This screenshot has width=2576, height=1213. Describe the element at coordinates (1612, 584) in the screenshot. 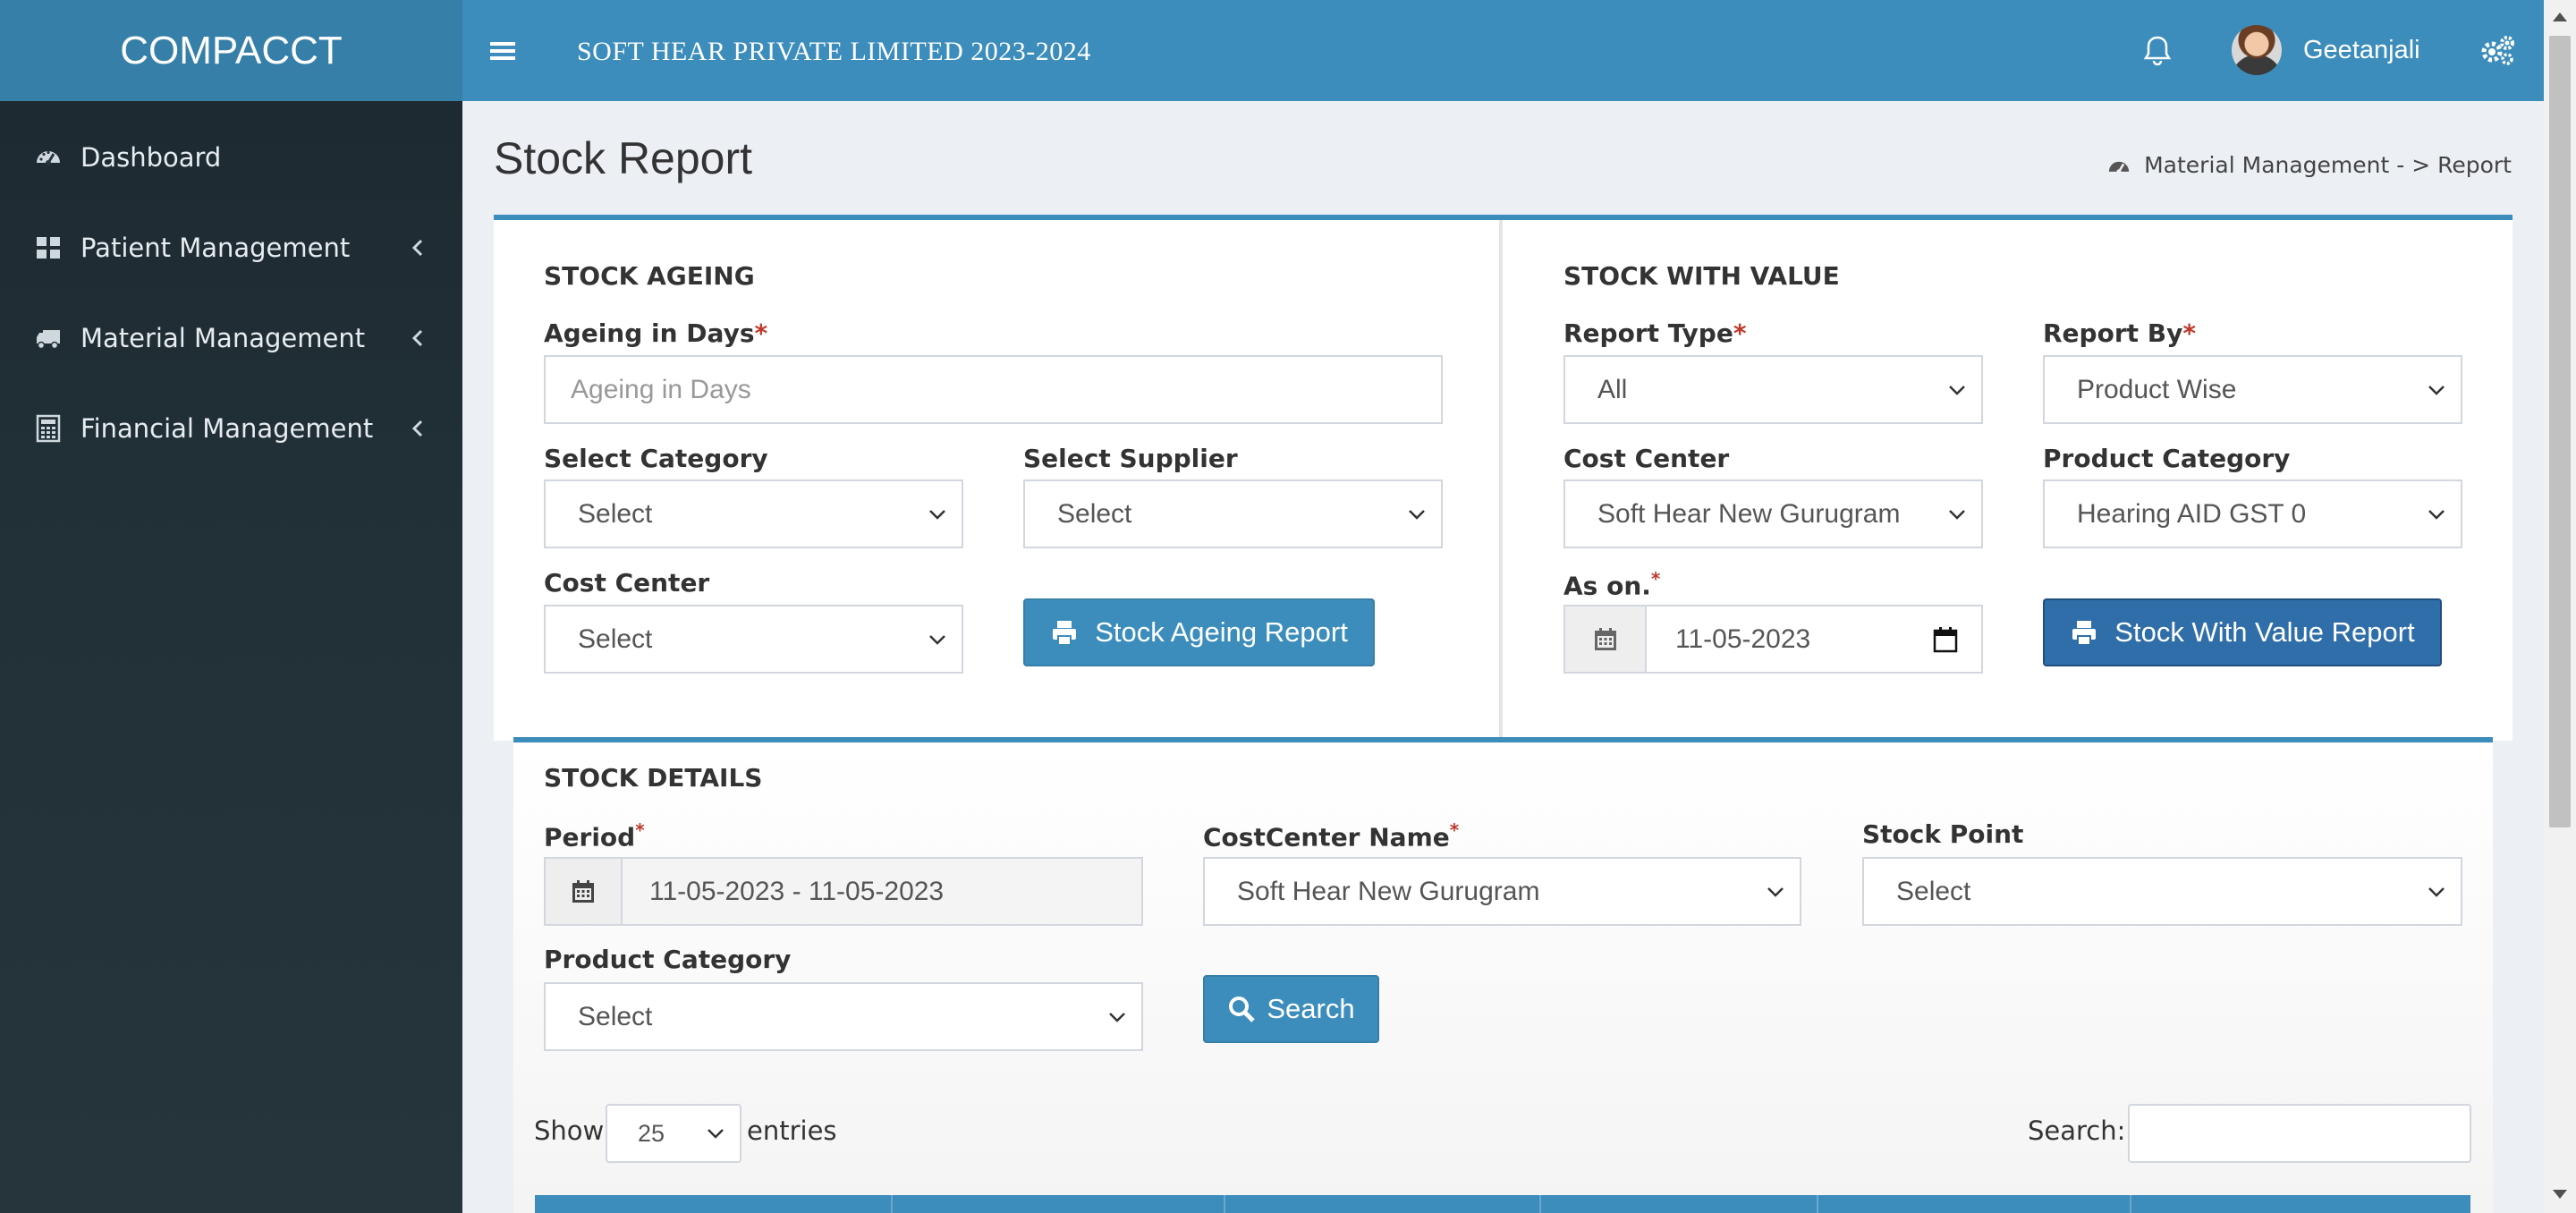

I see `as-on-label: As on.*` at that location.